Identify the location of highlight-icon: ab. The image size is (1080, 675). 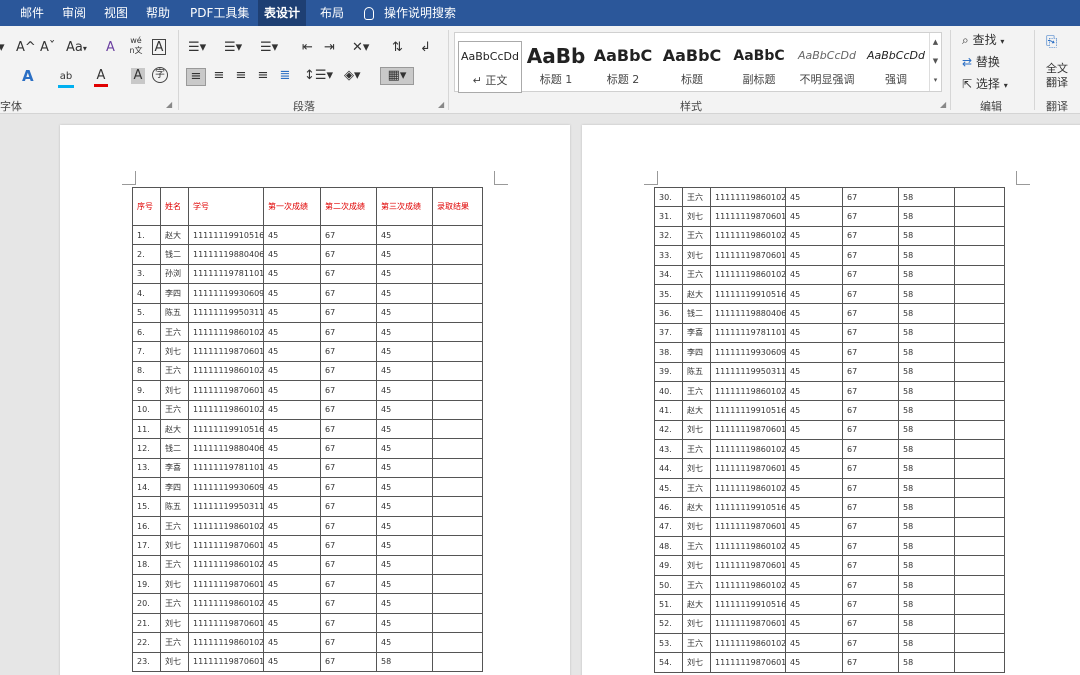
(66, 78).